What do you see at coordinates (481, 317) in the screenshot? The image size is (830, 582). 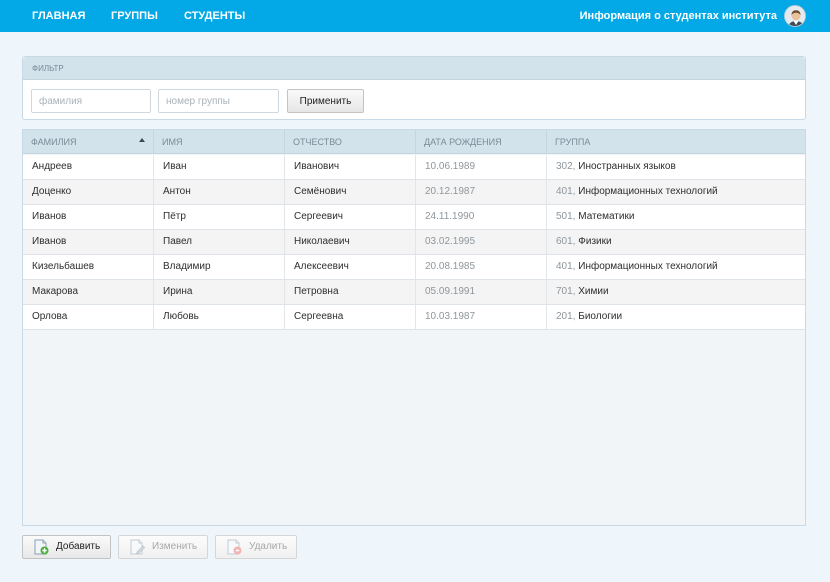 I see `cell-birth-date: 10.03.1987` at bounding box center [481, 317].